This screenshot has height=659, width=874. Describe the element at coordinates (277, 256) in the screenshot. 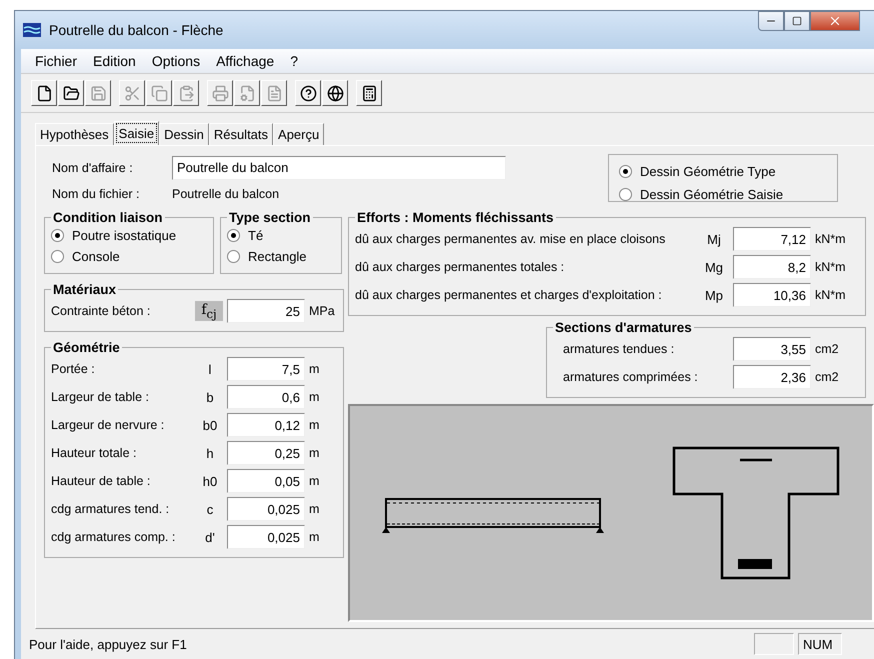

I see `radio-label: Rectangle` at that location.